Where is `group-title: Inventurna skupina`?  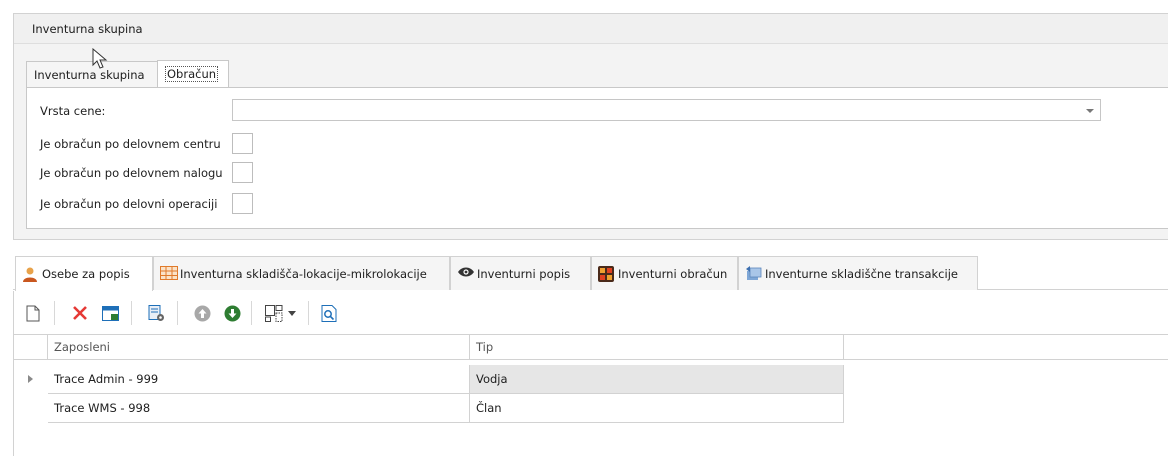 group-title: Inventurna skupina is located at coordinates (591, 29).